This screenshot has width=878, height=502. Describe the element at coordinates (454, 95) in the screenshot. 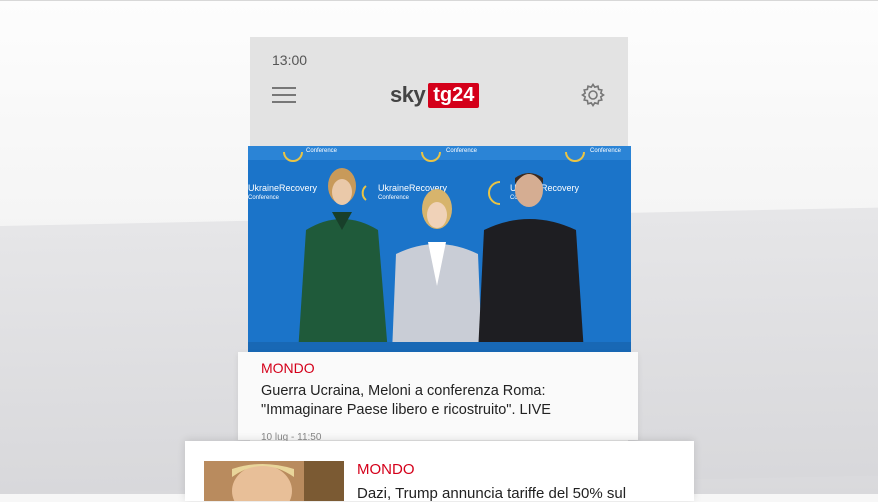

I see `logo-tg24-text: tg24` at that location.